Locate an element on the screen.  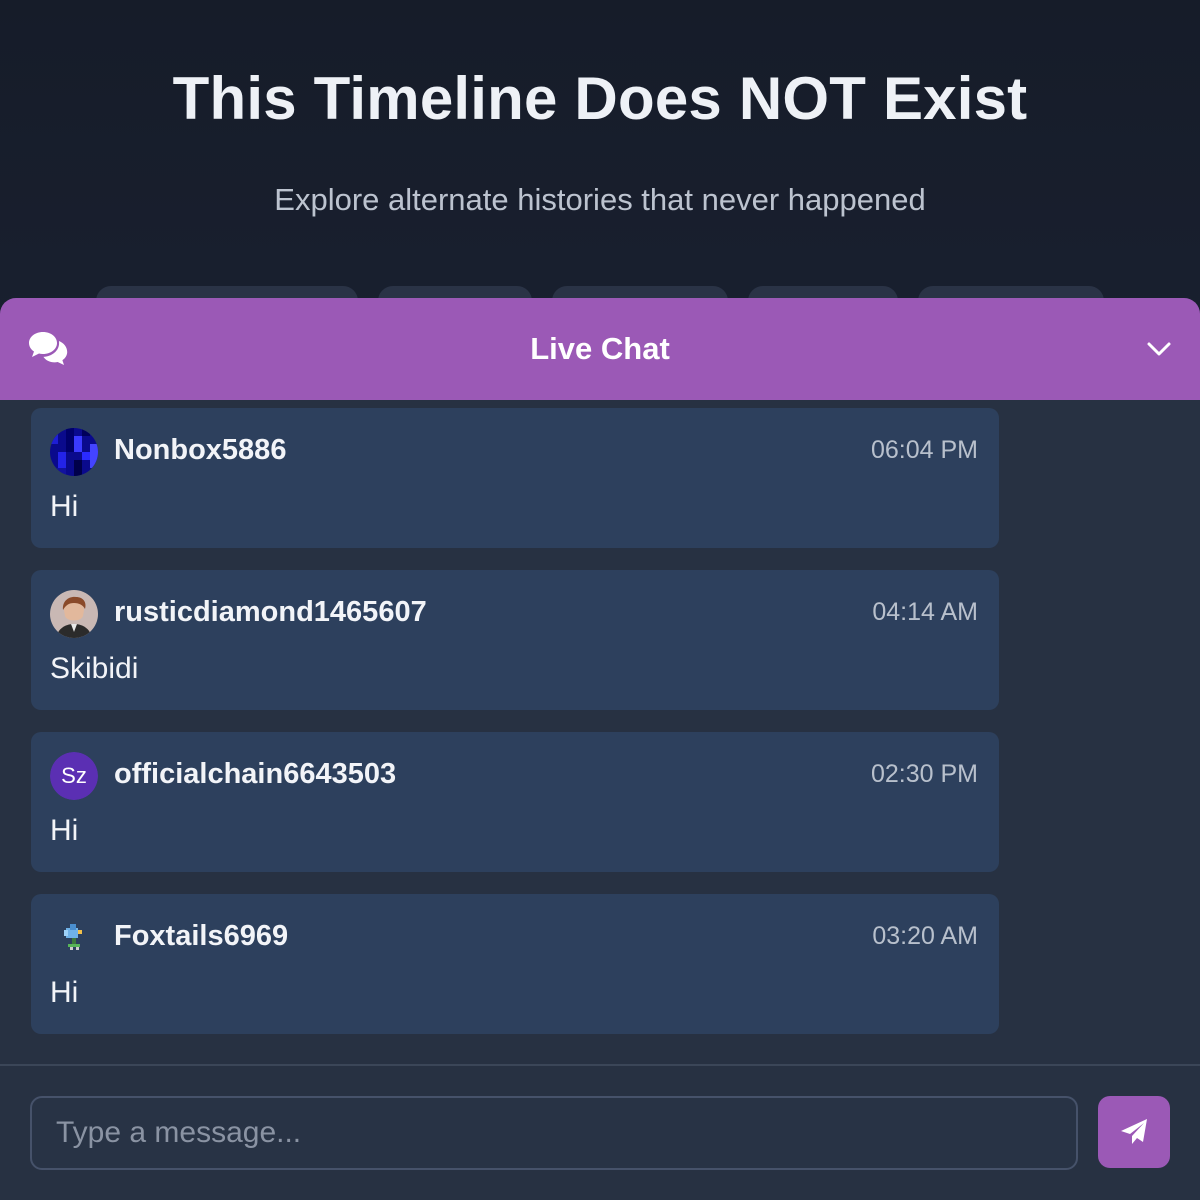
message-username: officialchain6643503 is located at coordinates (255, 774).